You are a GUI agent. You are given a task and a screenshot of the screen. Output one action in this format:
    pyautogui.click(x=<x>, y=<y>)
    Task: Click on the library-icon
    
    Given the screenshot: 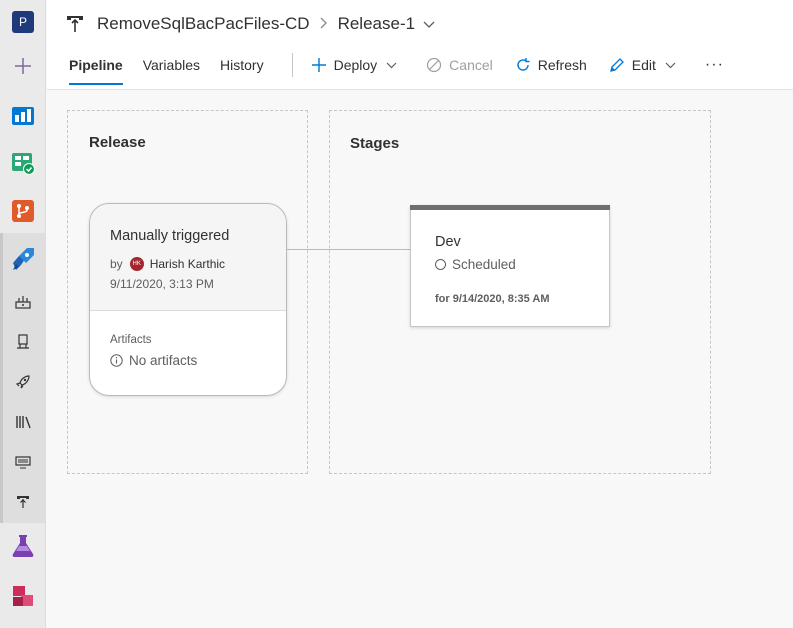 What is the action you would take?
    pyautogui.click(x=23, y=422)
    